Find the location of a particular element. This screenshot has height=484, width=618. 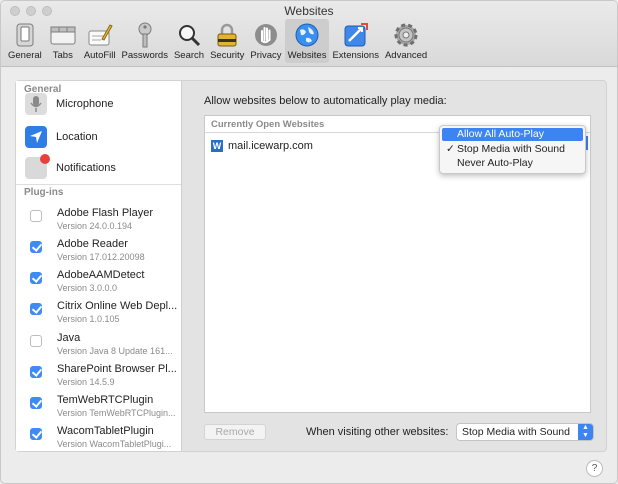

sidebar-item-microphone: Microphone is located at coordinates (69, 104).